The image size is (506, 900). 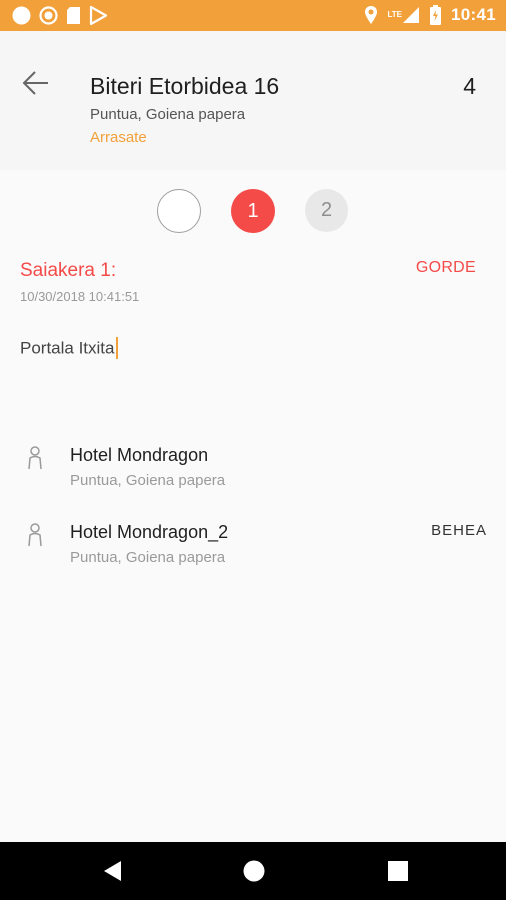 I want to click on arrow-back-icon, so click(x=35, y=83).